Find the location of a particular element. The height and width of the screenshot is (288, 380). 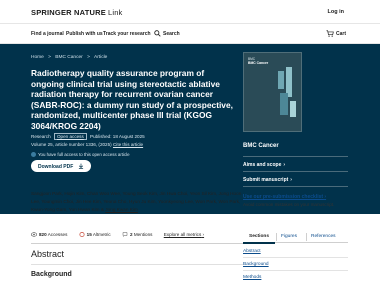

nav-publish: Publish with us is located at coordinates (84, 34).